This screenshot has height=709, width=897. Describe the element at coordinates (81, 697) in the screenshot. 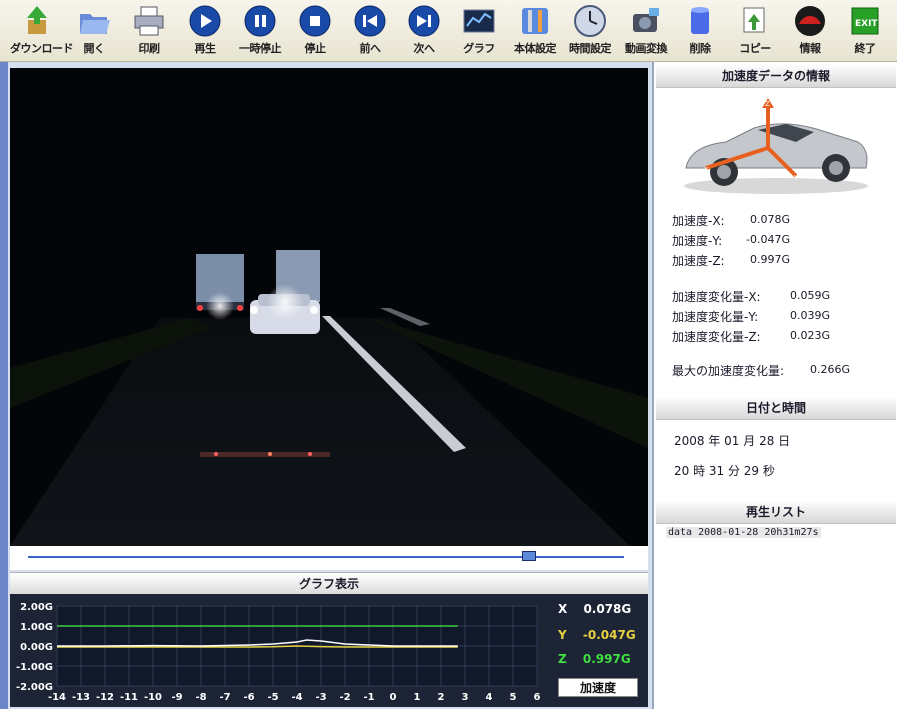

I see `x-tick-label: -13` at that location.